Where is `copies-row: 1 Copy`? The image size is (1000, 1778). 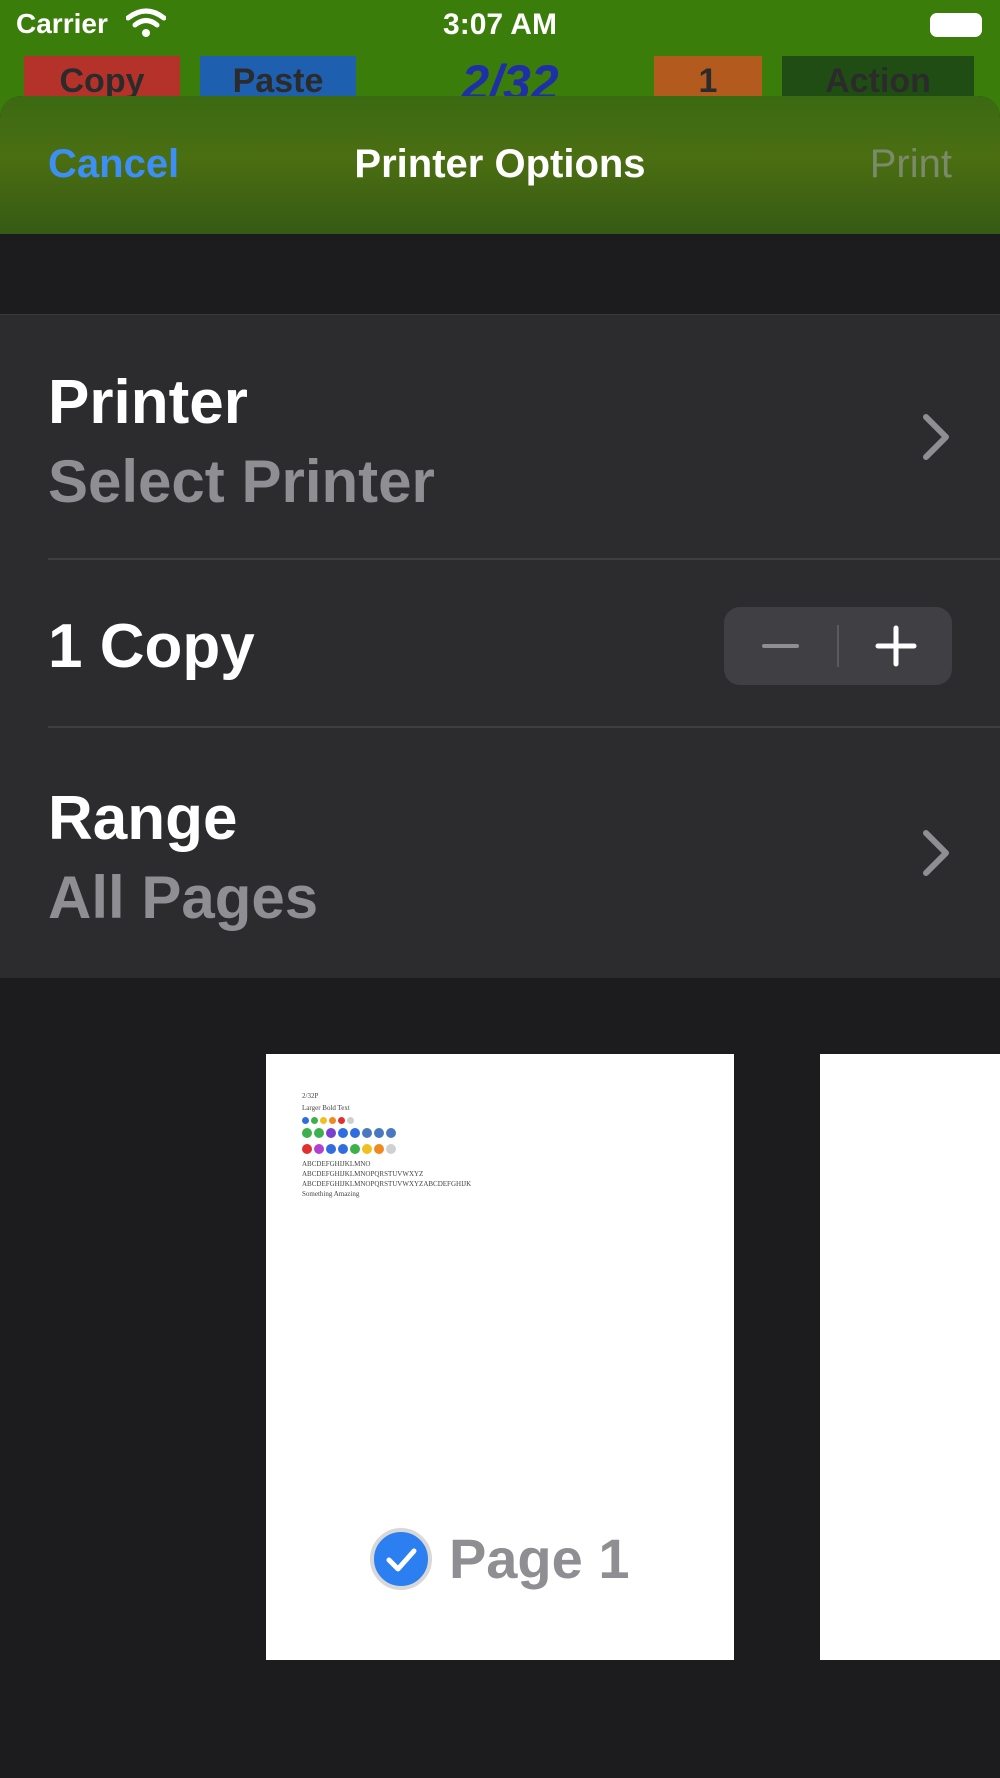
copies-row: 1 Copy is located at coordinates (500, 643).